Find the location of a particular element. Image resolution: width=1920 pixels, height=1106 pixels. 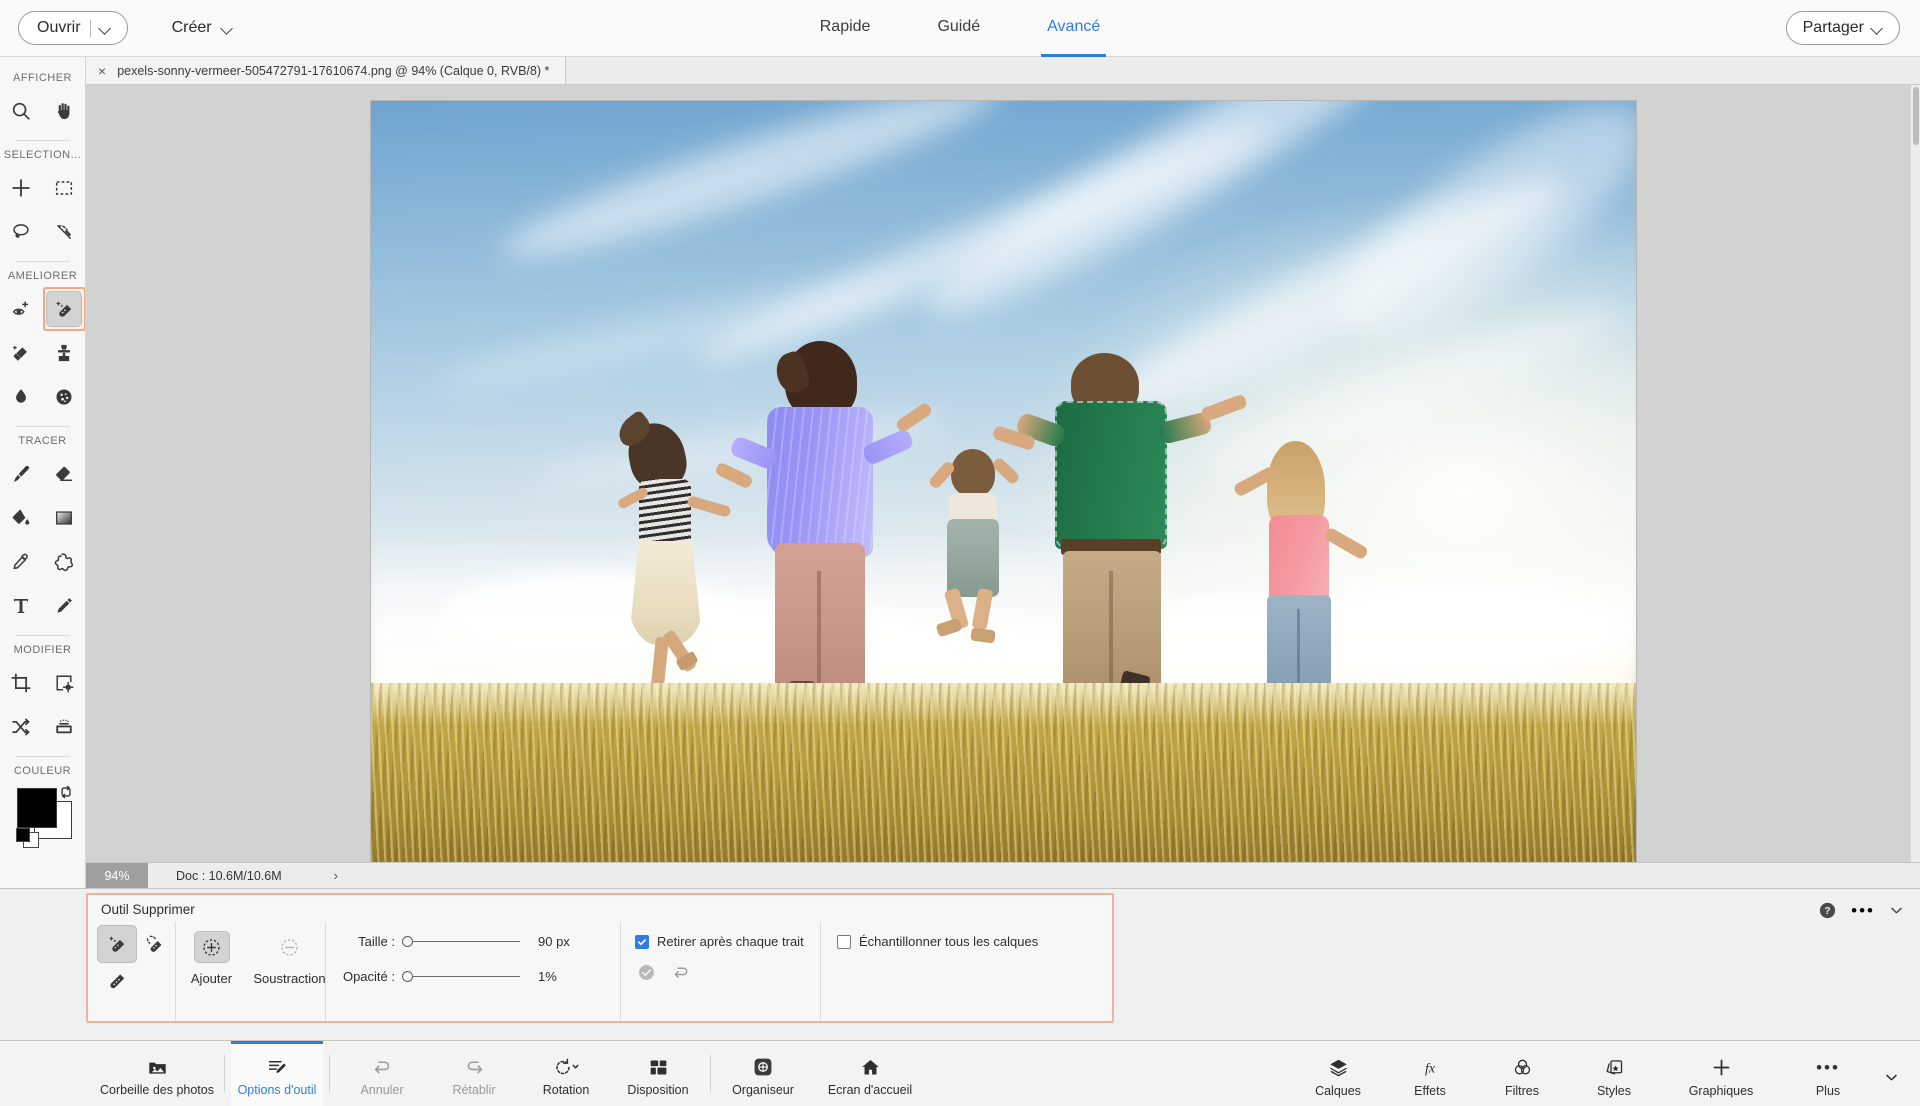

undo-button: Annuler is located at coordinates (382, 1073).